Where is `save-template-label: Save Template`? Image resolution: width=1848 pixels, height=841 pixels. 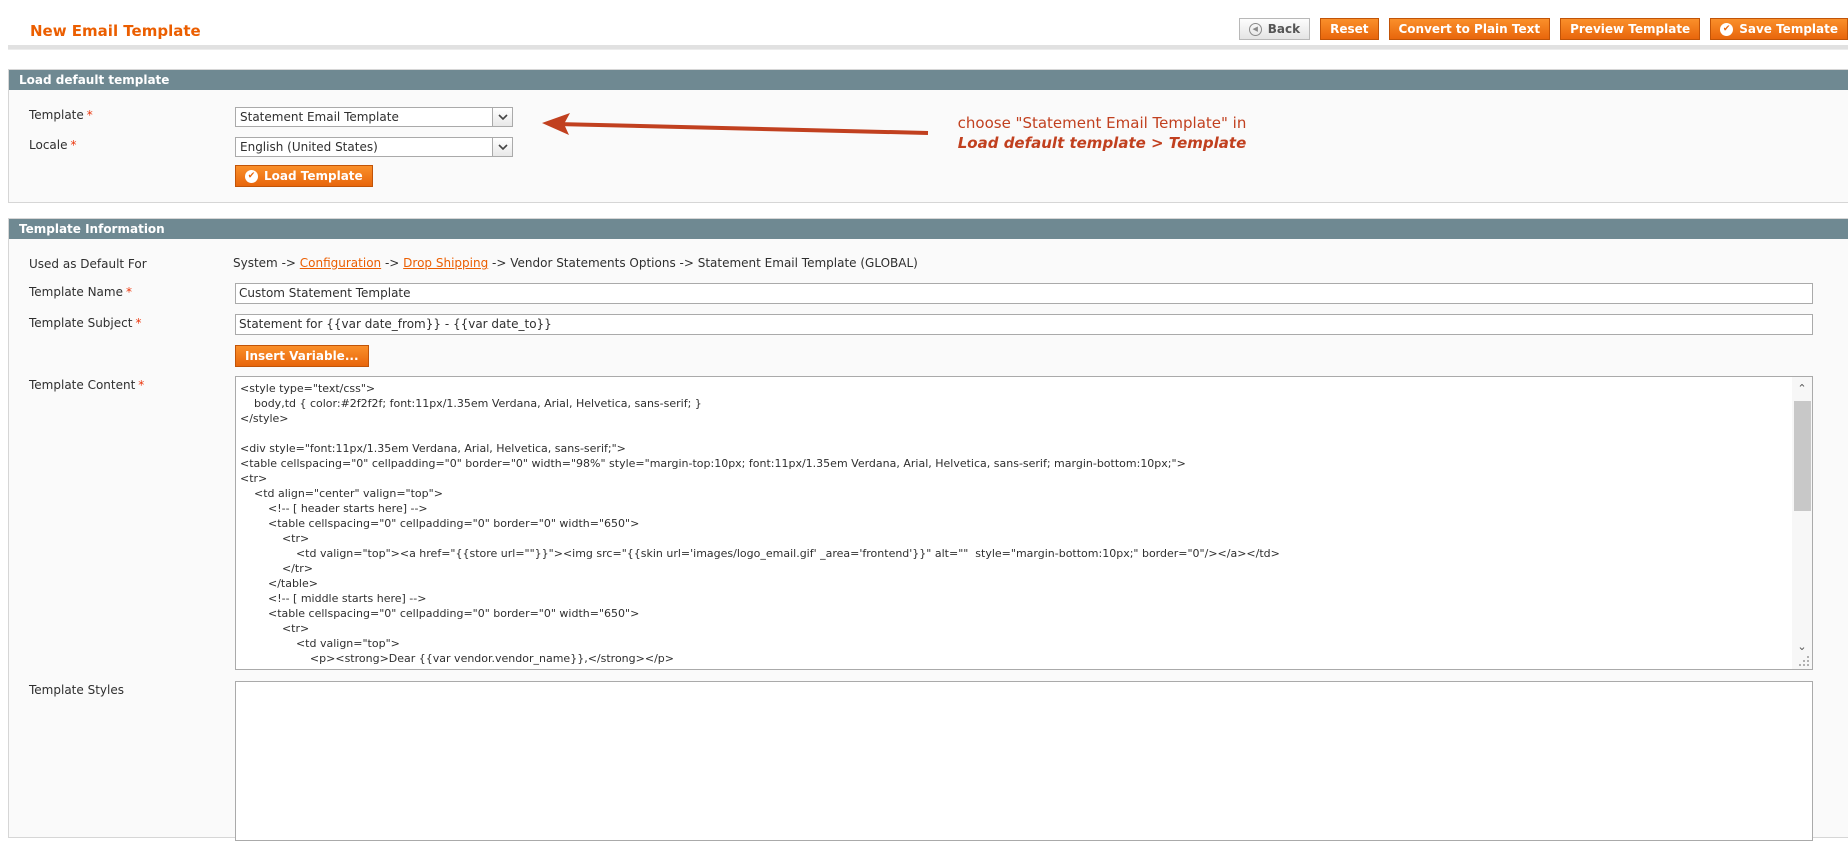 save-template-label: Save Template is located at coordinates (1788, 29).